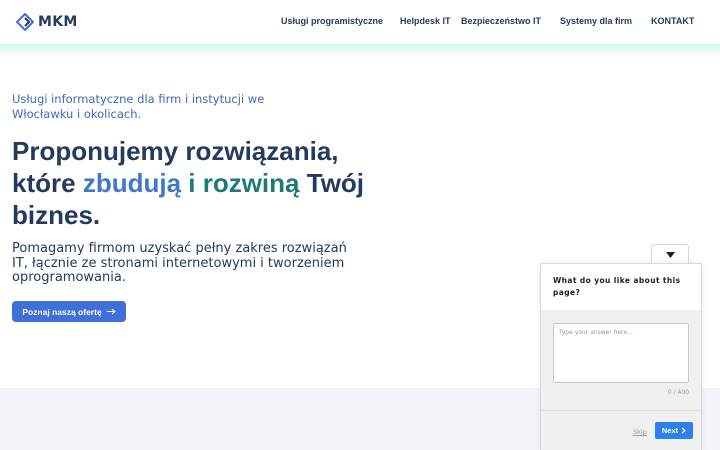 This screenshot has height=450, width=720. I want to click on hero-title-highlight-build: zbudują, so click(132, 183).